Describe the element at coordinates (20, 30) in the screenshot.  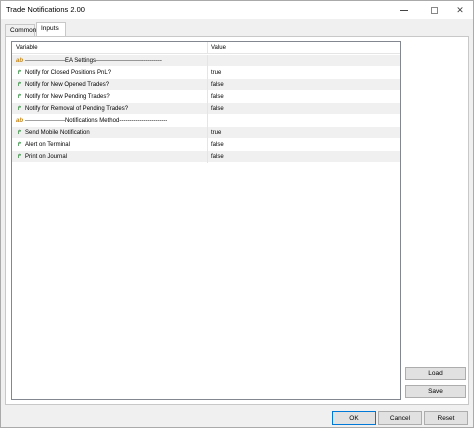
I see `tab-common: Common` at that location.